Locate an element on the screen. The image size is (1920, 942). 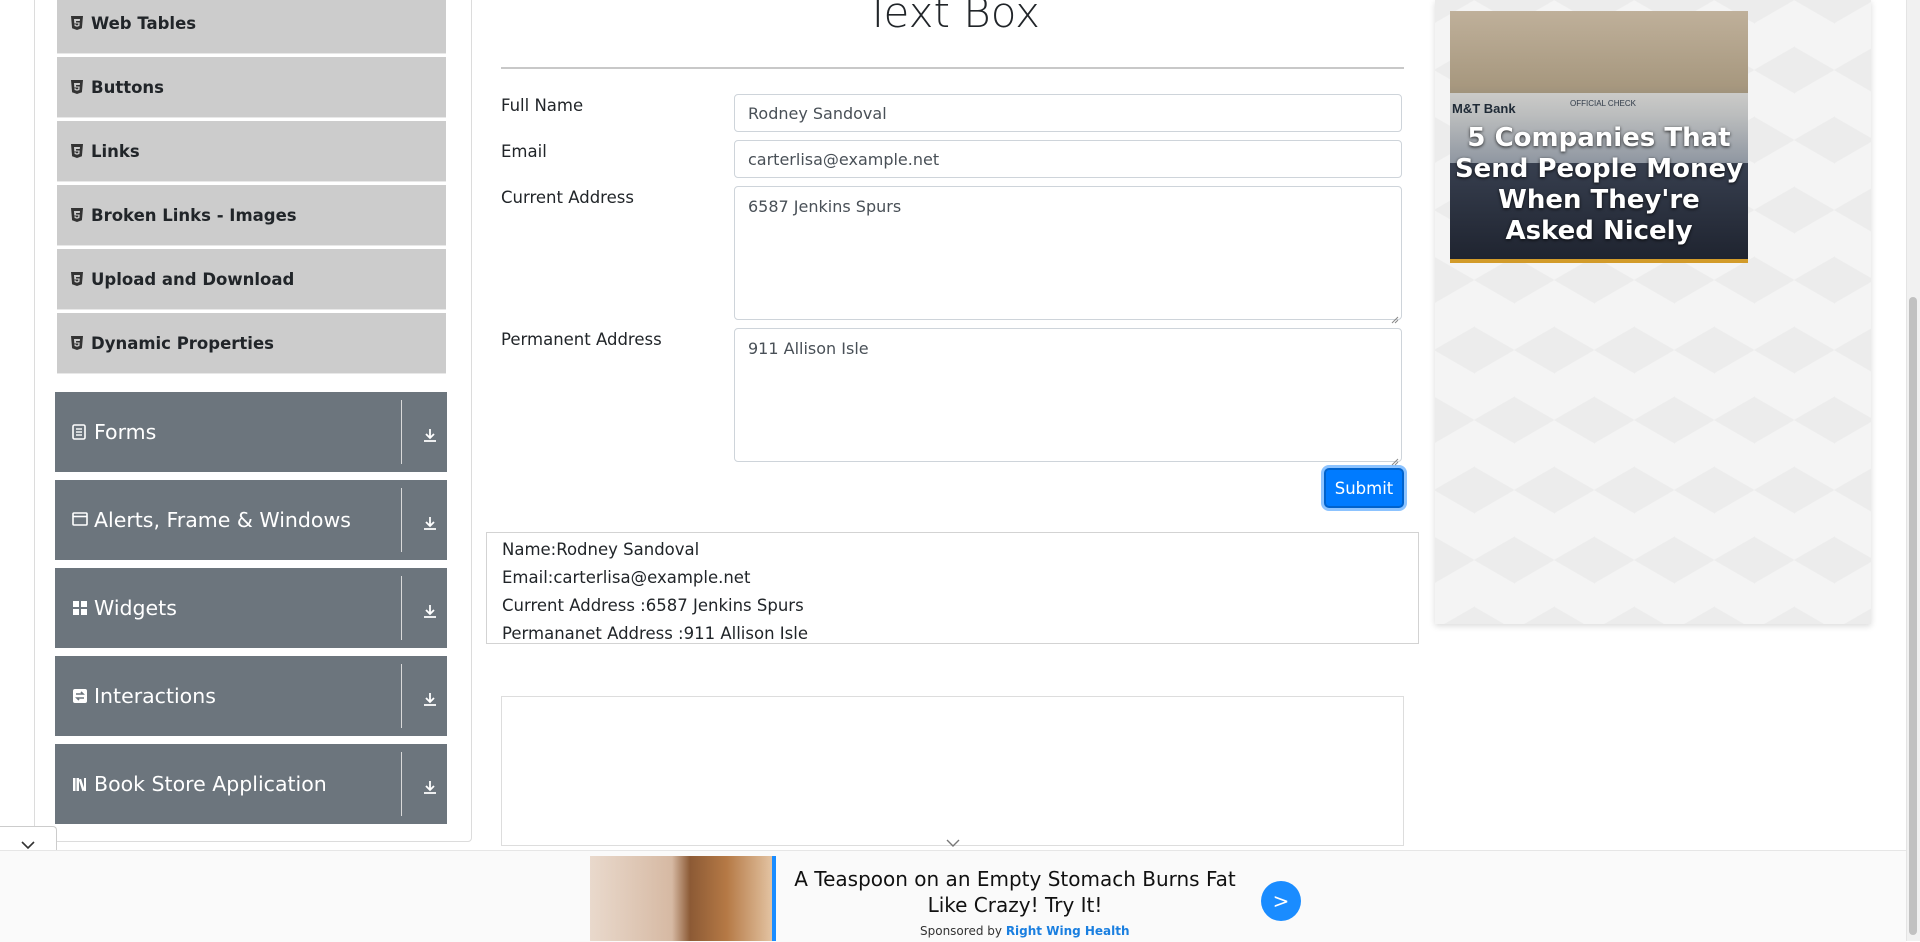
sidebar-item-label: Web Tables is located at coordinates (144, 23).